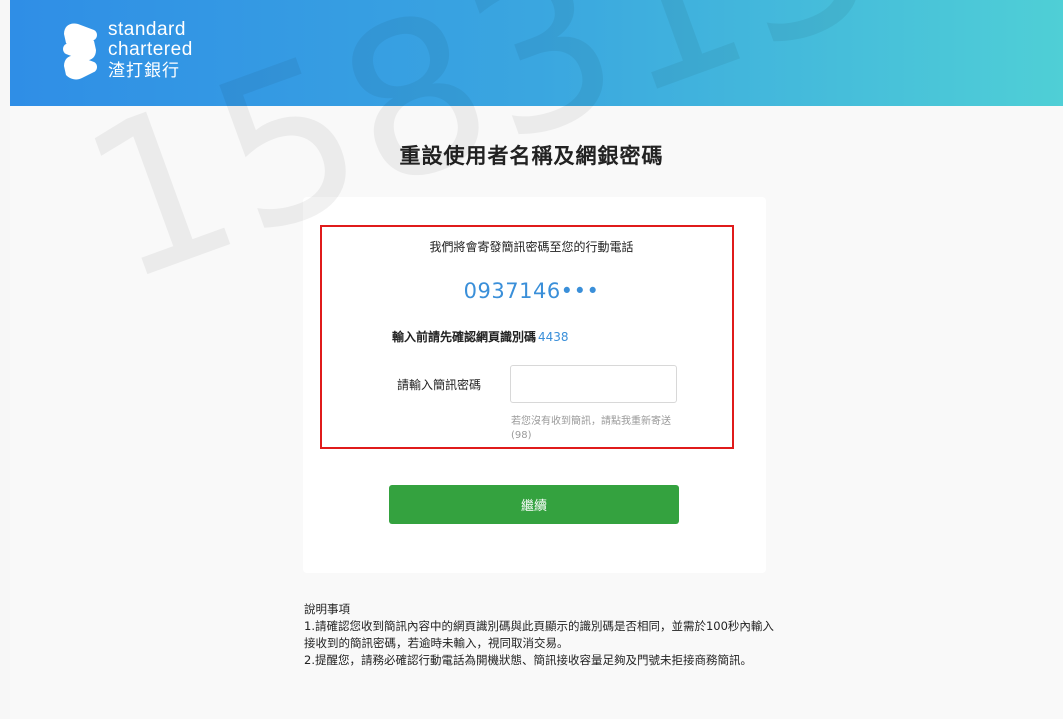  I want to click on notes-item-2: 2.提醒您，請務必確認行動電話為開機狀態、簡訊接收容量足夠及門號未拒接商務簡訊。, so click(528, 660).